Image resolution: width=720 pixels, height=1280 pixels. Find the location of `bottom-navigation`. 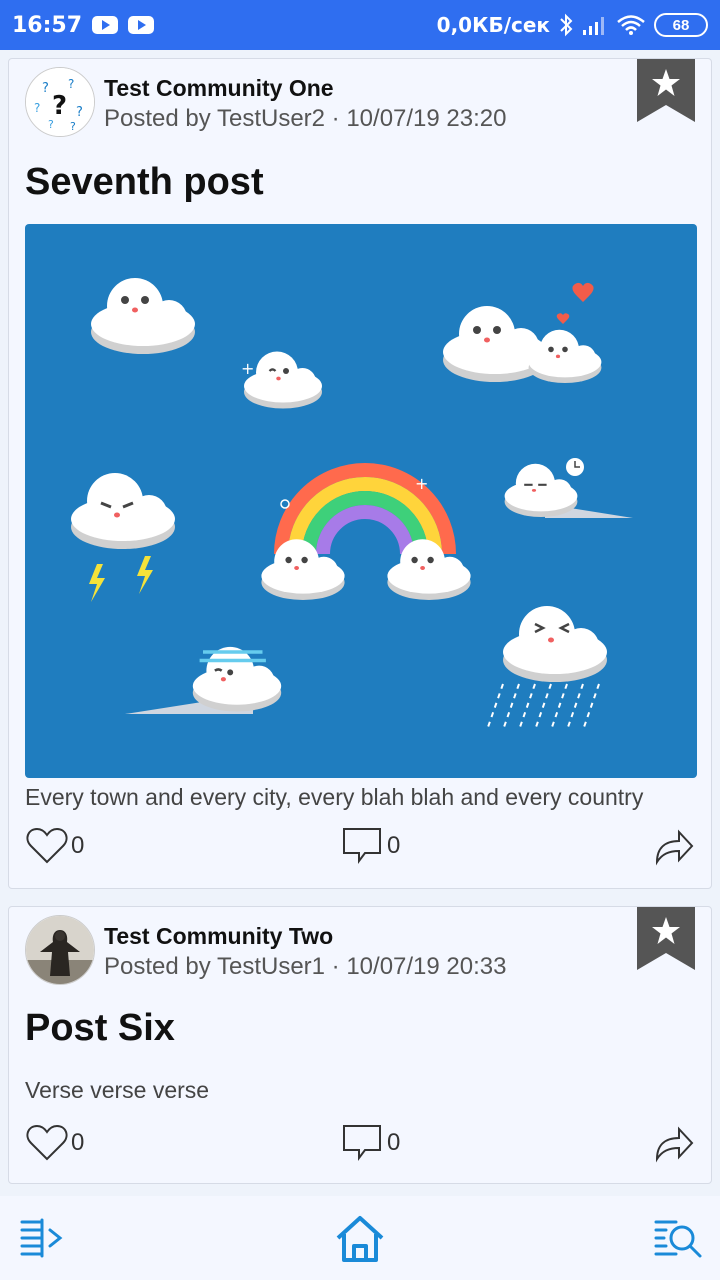

bottom-navigation is located at coordinates (360, 1238).